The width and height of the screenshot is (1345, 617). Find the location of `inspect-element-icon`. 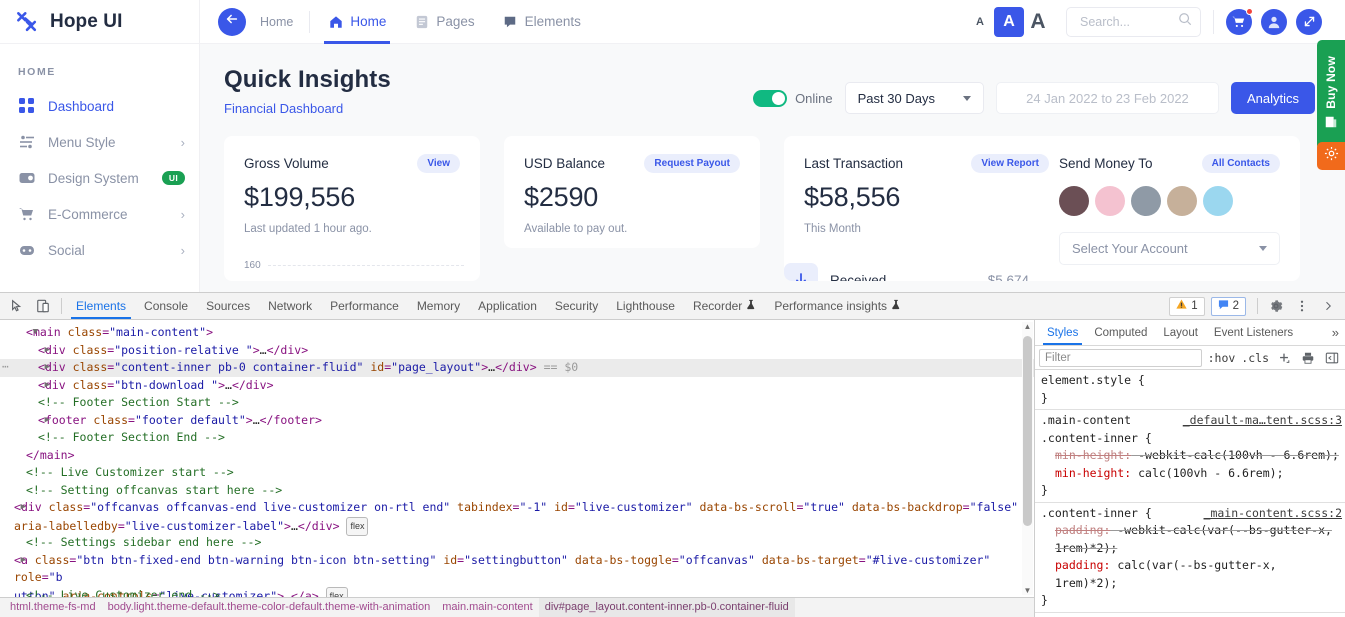

inspect-element-icon is located at coordinates (17, 306).